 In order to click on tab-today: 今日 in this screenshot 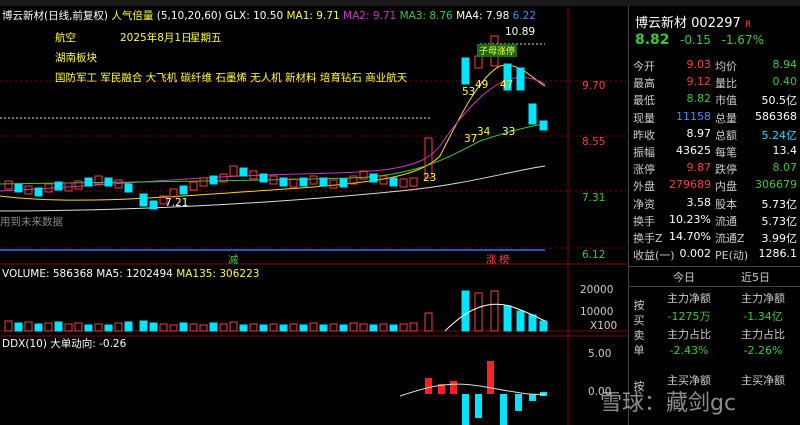, I will do `click(684, 277)`.